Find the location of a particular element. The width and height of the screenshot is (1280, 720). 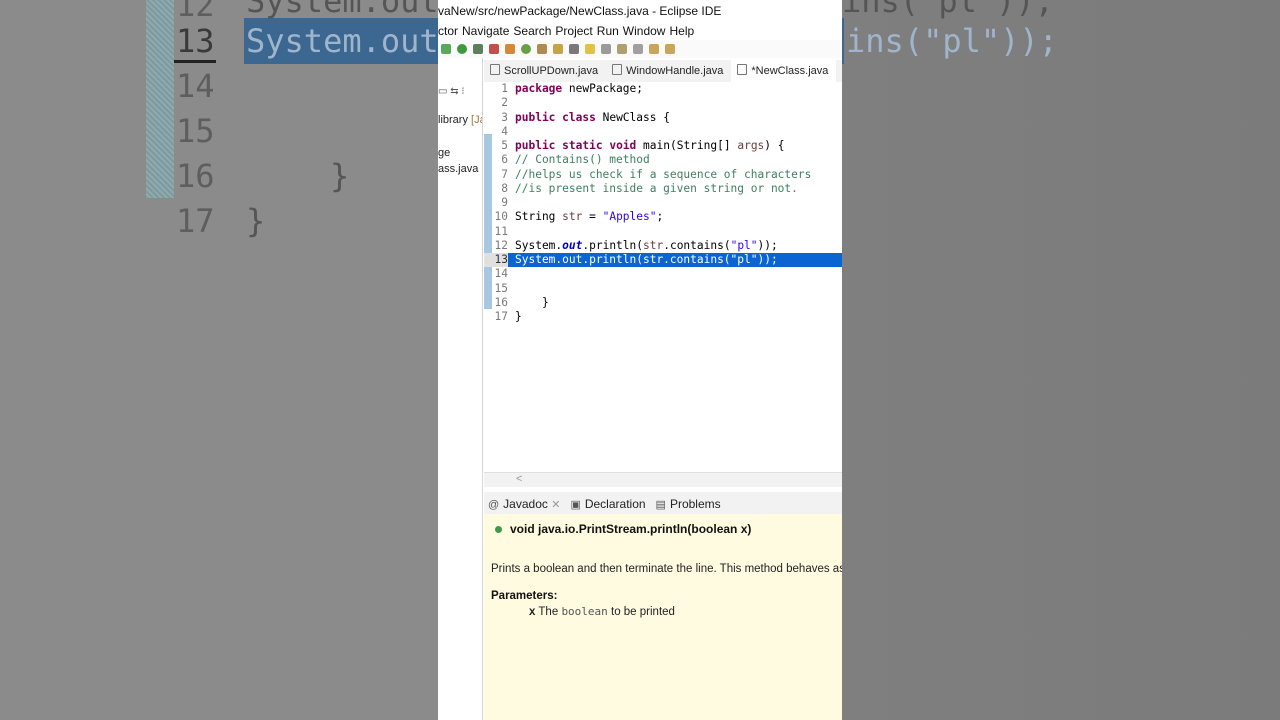

menu-search: Search is located at coordinates (532, 31).